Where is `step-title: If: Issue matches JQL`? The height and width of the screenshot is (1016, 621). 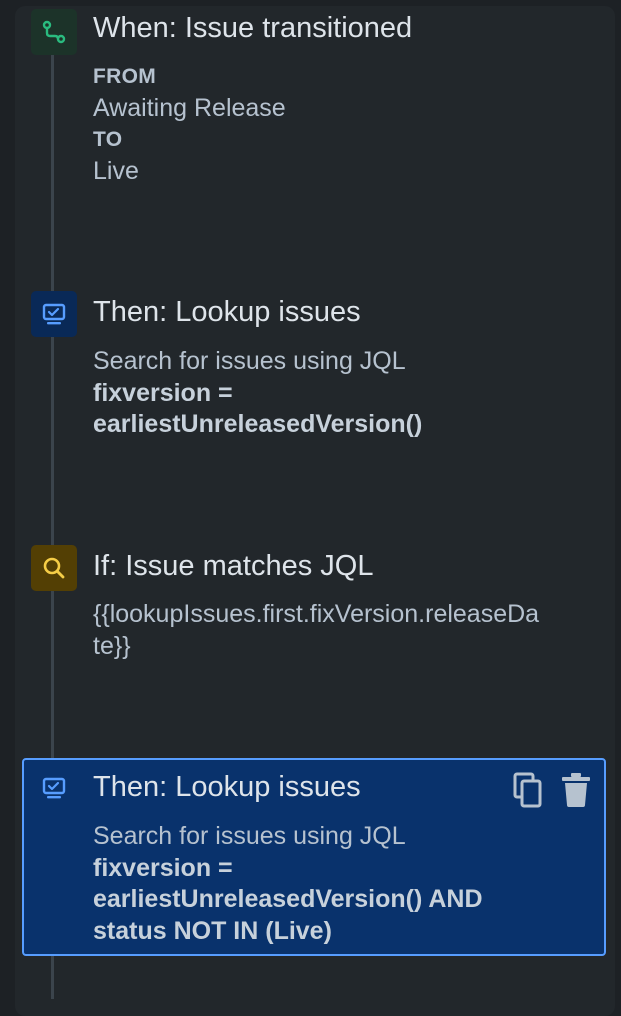 step-title: If: Issue matches JQL is located at coordinates (233, 566).